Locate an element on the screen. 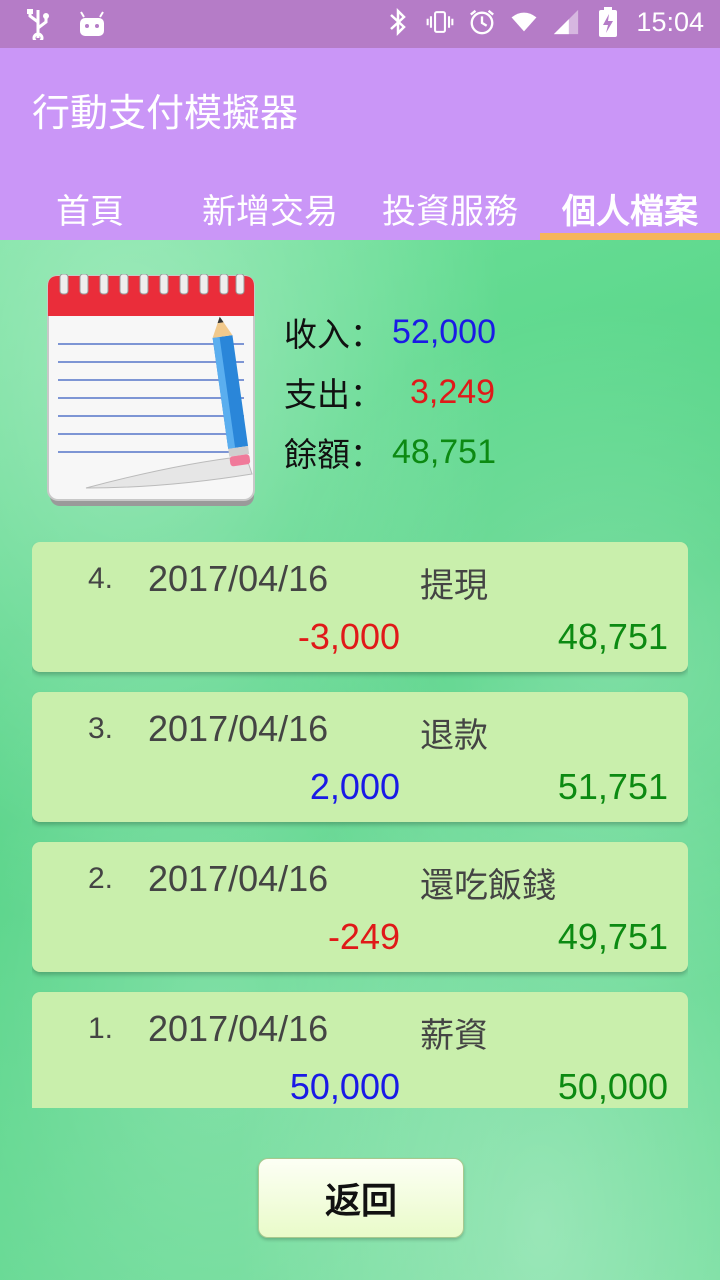 The width and height of the screenshot is (720, 1280). transaction-card: 2. 2017/04/16 還吃飯錢 -249 49,751 is located at coordinates (360, 907).